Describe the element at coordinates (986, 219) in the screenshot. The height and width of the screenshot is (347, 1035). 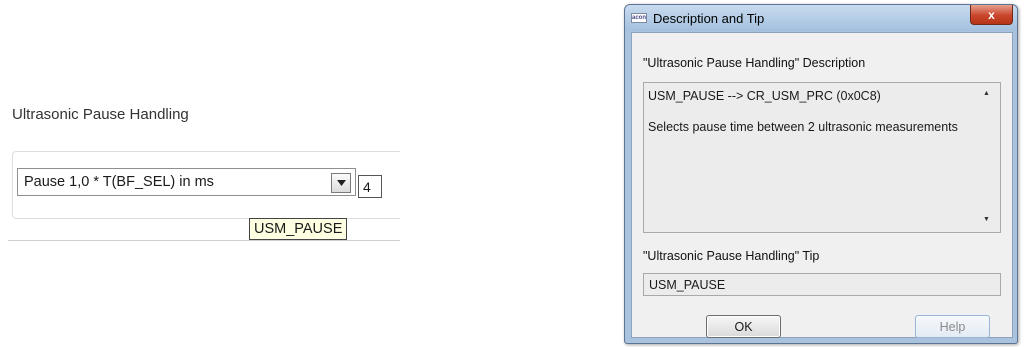
I see `scroll-down-icon: ▼` at that location.